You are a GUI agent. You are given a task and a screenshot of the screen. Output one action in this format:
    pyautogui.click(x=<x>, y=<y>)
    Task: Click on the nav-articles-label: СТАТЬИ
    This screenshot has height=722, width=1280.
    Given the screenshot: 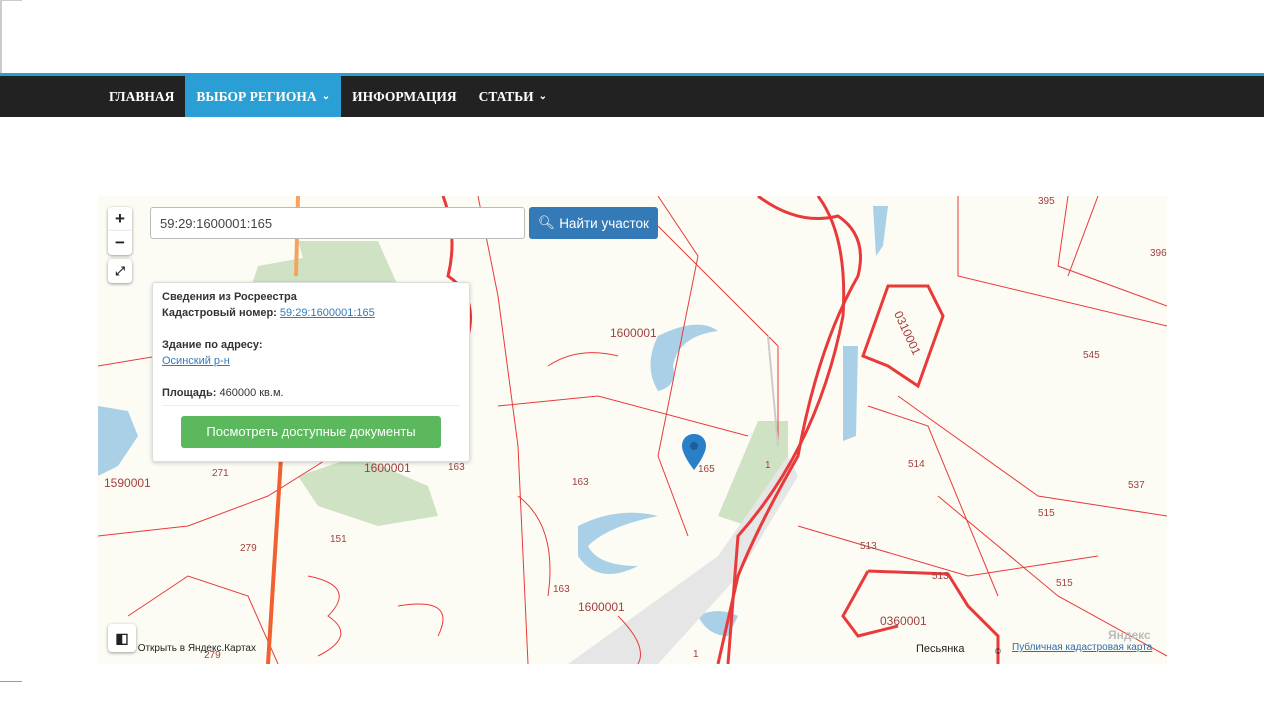 What is the action you would take?
    pyautogui.click(x=506, y=96)
    